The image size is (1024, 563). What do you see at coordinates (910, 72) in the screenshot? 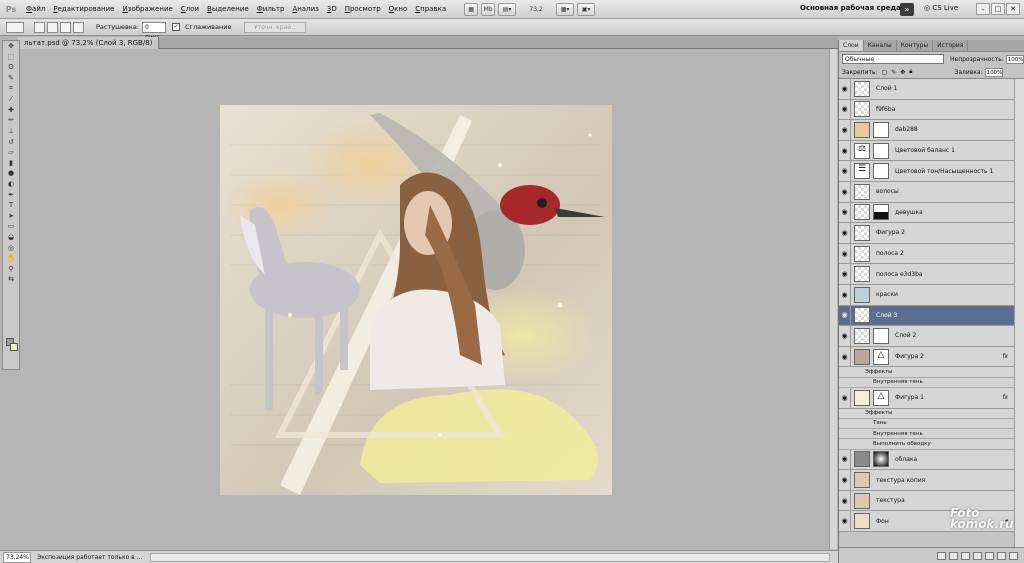
I see `lock-all-icon: 🔒︎` at bounding box center [910, 72].